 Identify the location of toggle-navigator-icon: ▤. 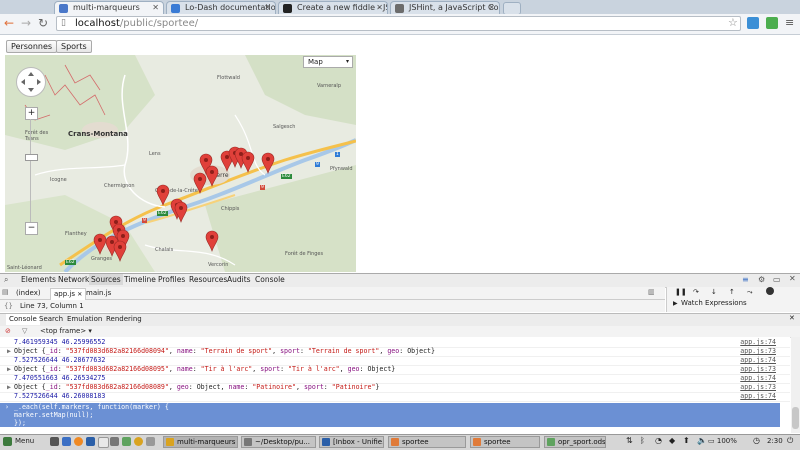
(5, 292).